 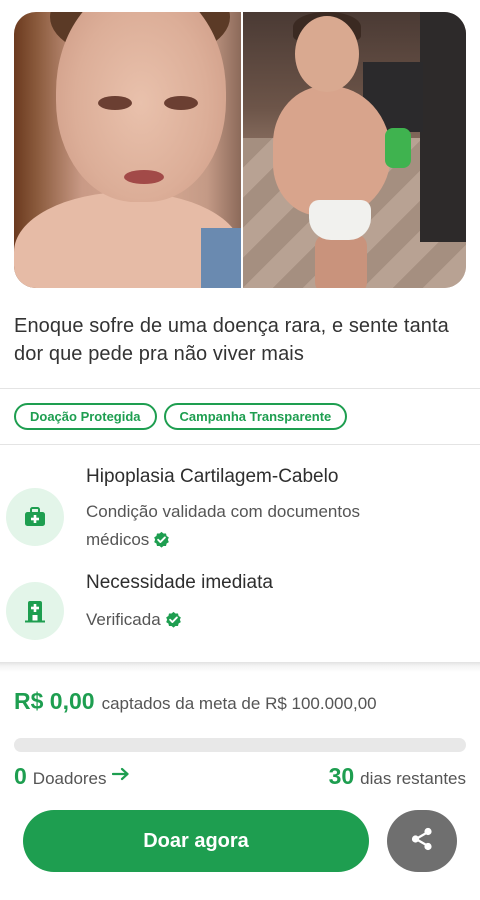 What do you see at coordinates (179, 582) in the screenshot?
I see `feature-title: Necessidade imediata` at bounding box center [179, 582].